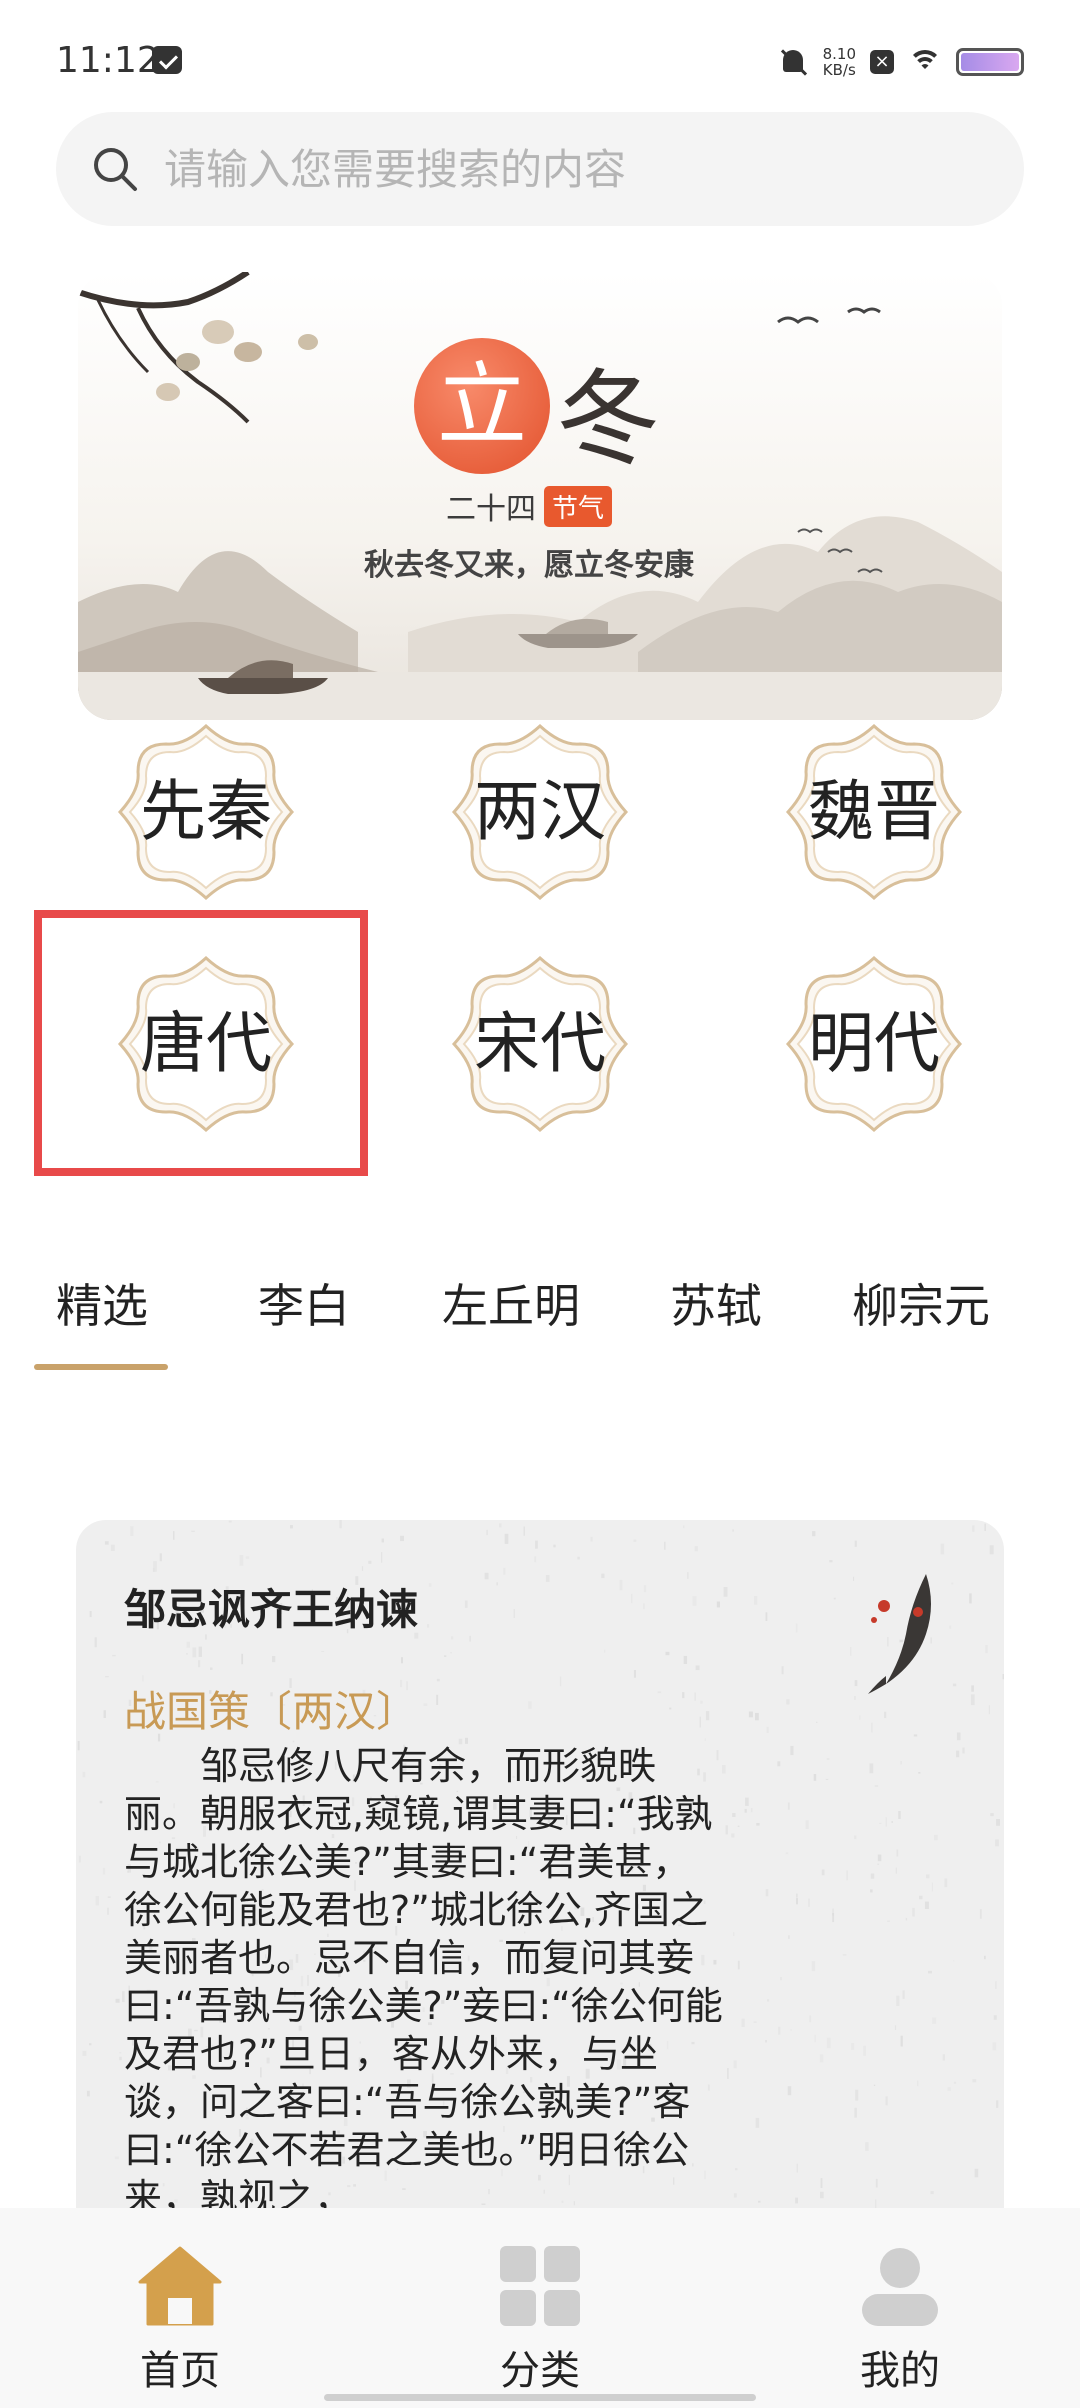 The width and height of the screenshot is (1080, 2408). What do you see at coordinates (900, 2287) in the screenshot?
I see `user-icon` at bounding box center [900, 2287].